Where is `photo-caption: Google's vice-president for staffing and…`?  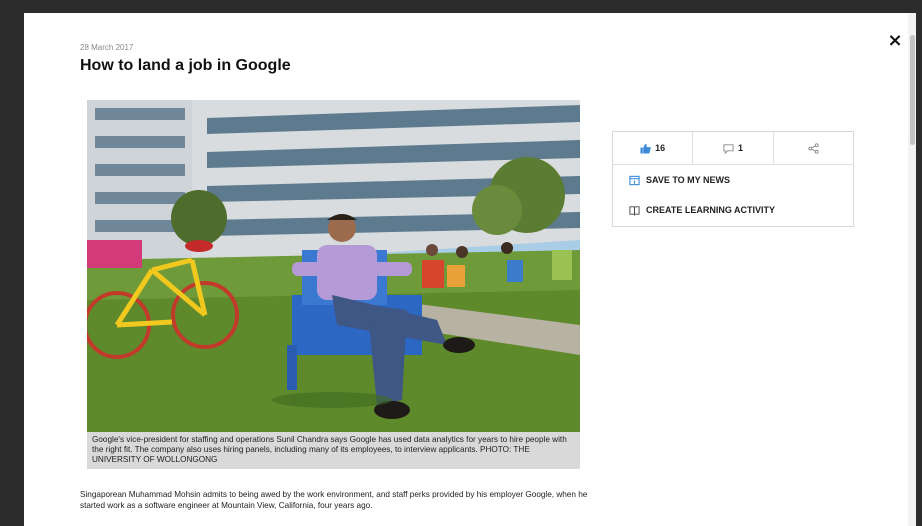 photo-caption: Google's vice-president for staffing and… is located at coordinates (333, 450).